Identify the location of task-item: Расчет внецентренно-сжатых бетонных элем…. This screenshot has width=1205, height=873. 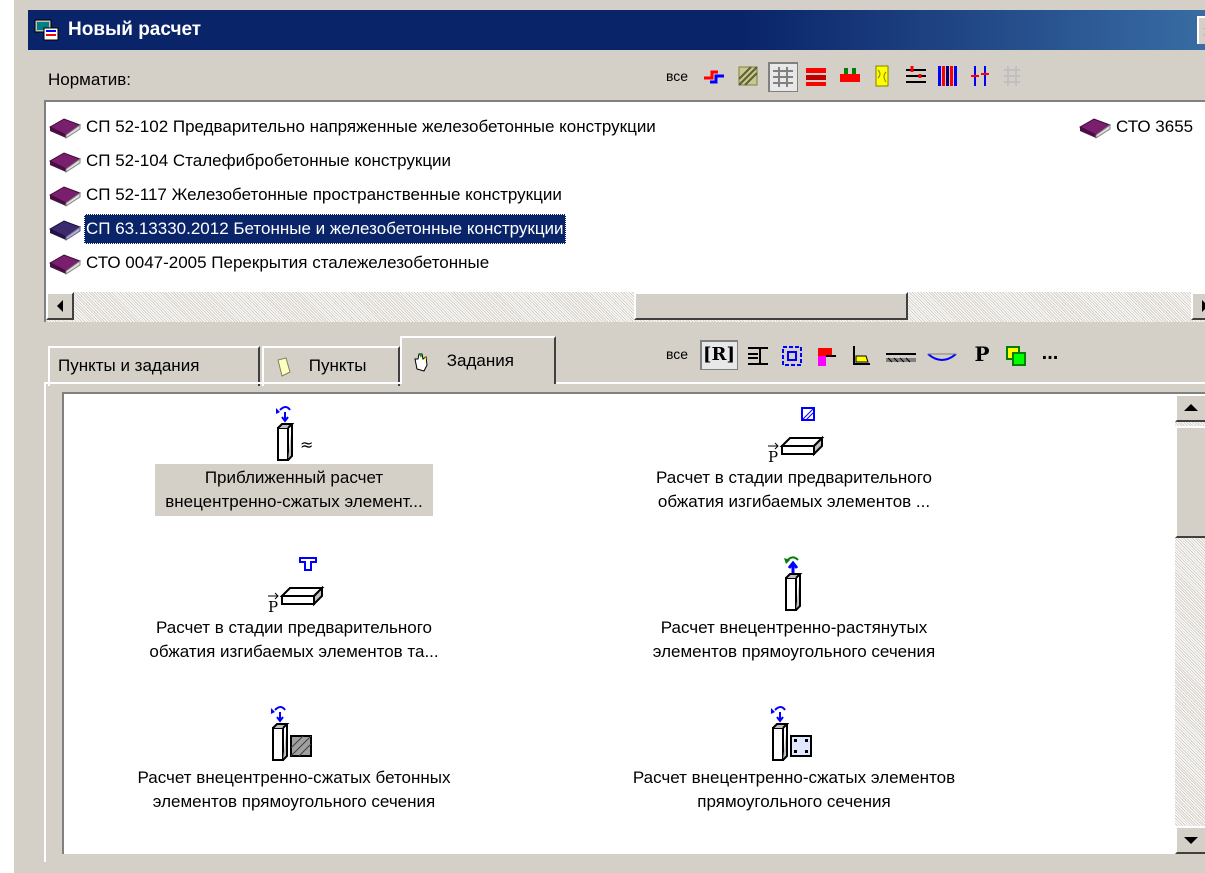
(294, 760).